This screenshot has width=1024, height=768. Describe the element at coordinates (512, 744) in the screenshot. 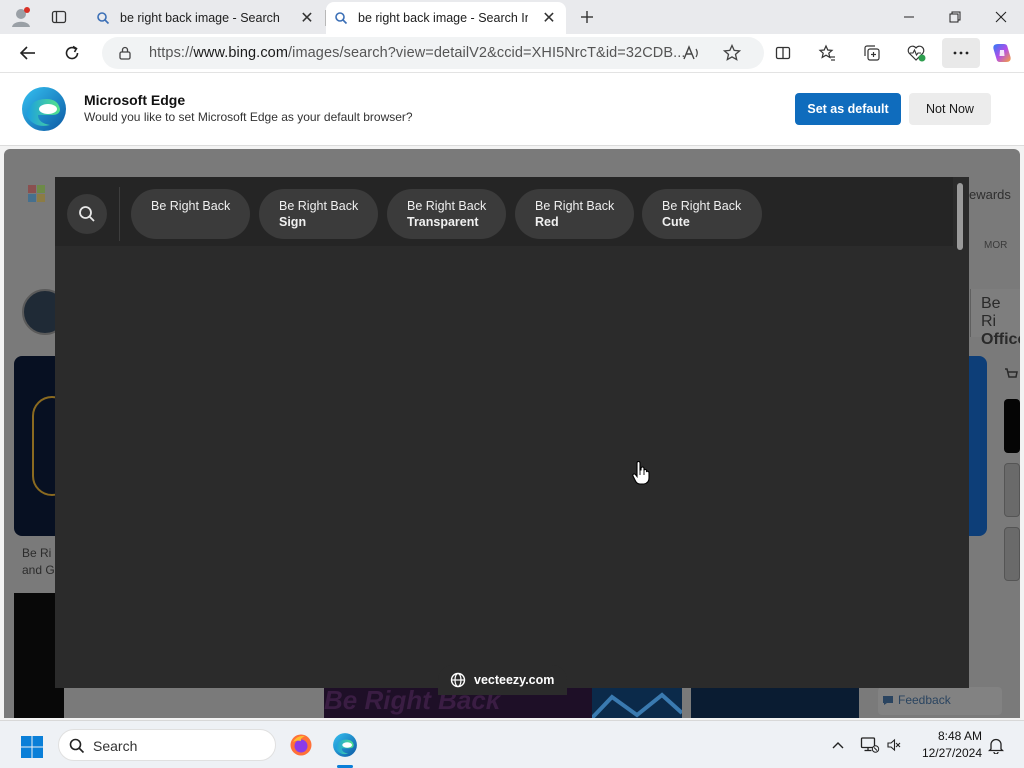

I see `windows-taskbar: Search 8:48 AM 12/27/2024` at that location.